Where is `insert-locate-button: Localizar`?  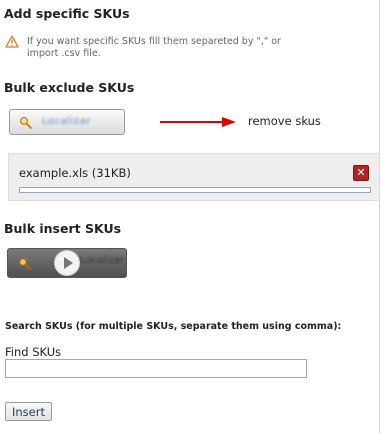 insert-locate-button: Localizar is located at coordinates (67, 263).